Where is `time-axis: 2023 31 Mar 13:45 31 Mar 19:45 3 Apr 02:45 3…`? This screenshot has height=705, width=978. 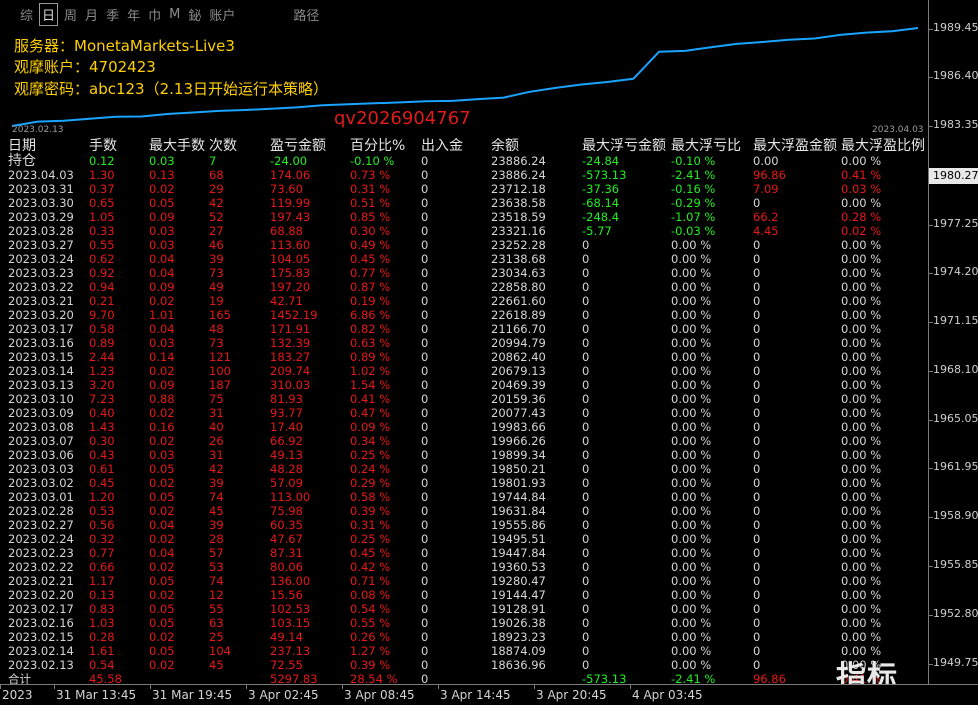 time-axis: 2023 31 Mar 13:45 31 Mar 19:45 3 Apr 02:45 3… is located at coordinates (489, 694).